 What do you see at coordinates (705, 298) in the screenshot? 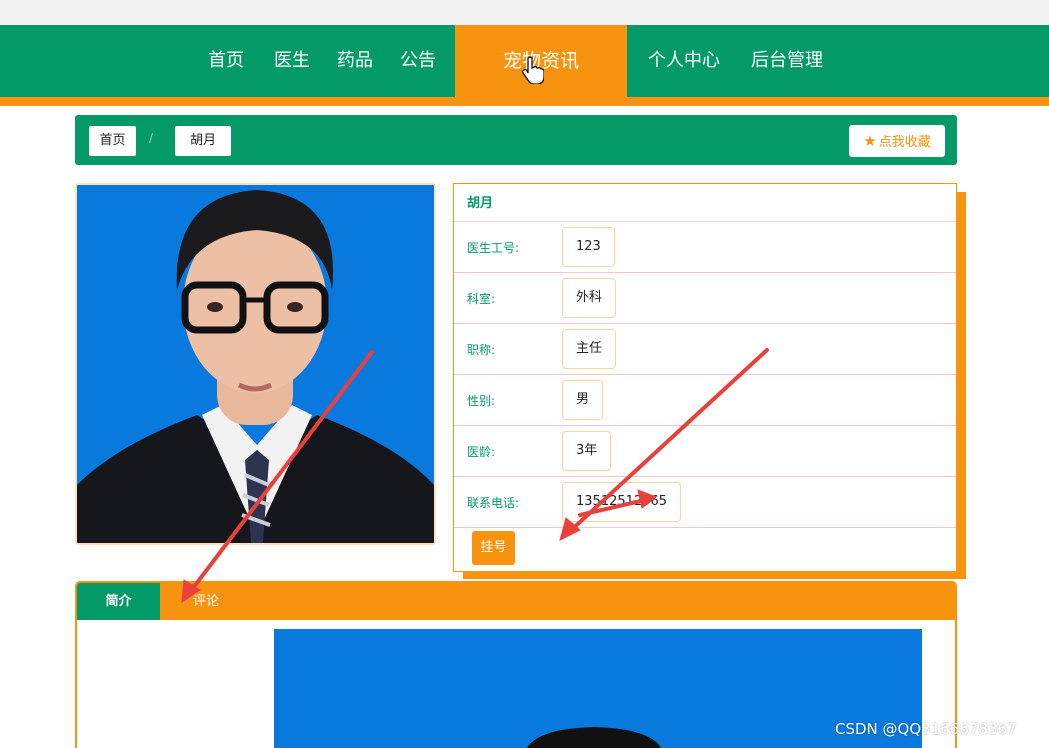
I see `info-row-department: 科室: 外科` at bounding box center [705, 298].